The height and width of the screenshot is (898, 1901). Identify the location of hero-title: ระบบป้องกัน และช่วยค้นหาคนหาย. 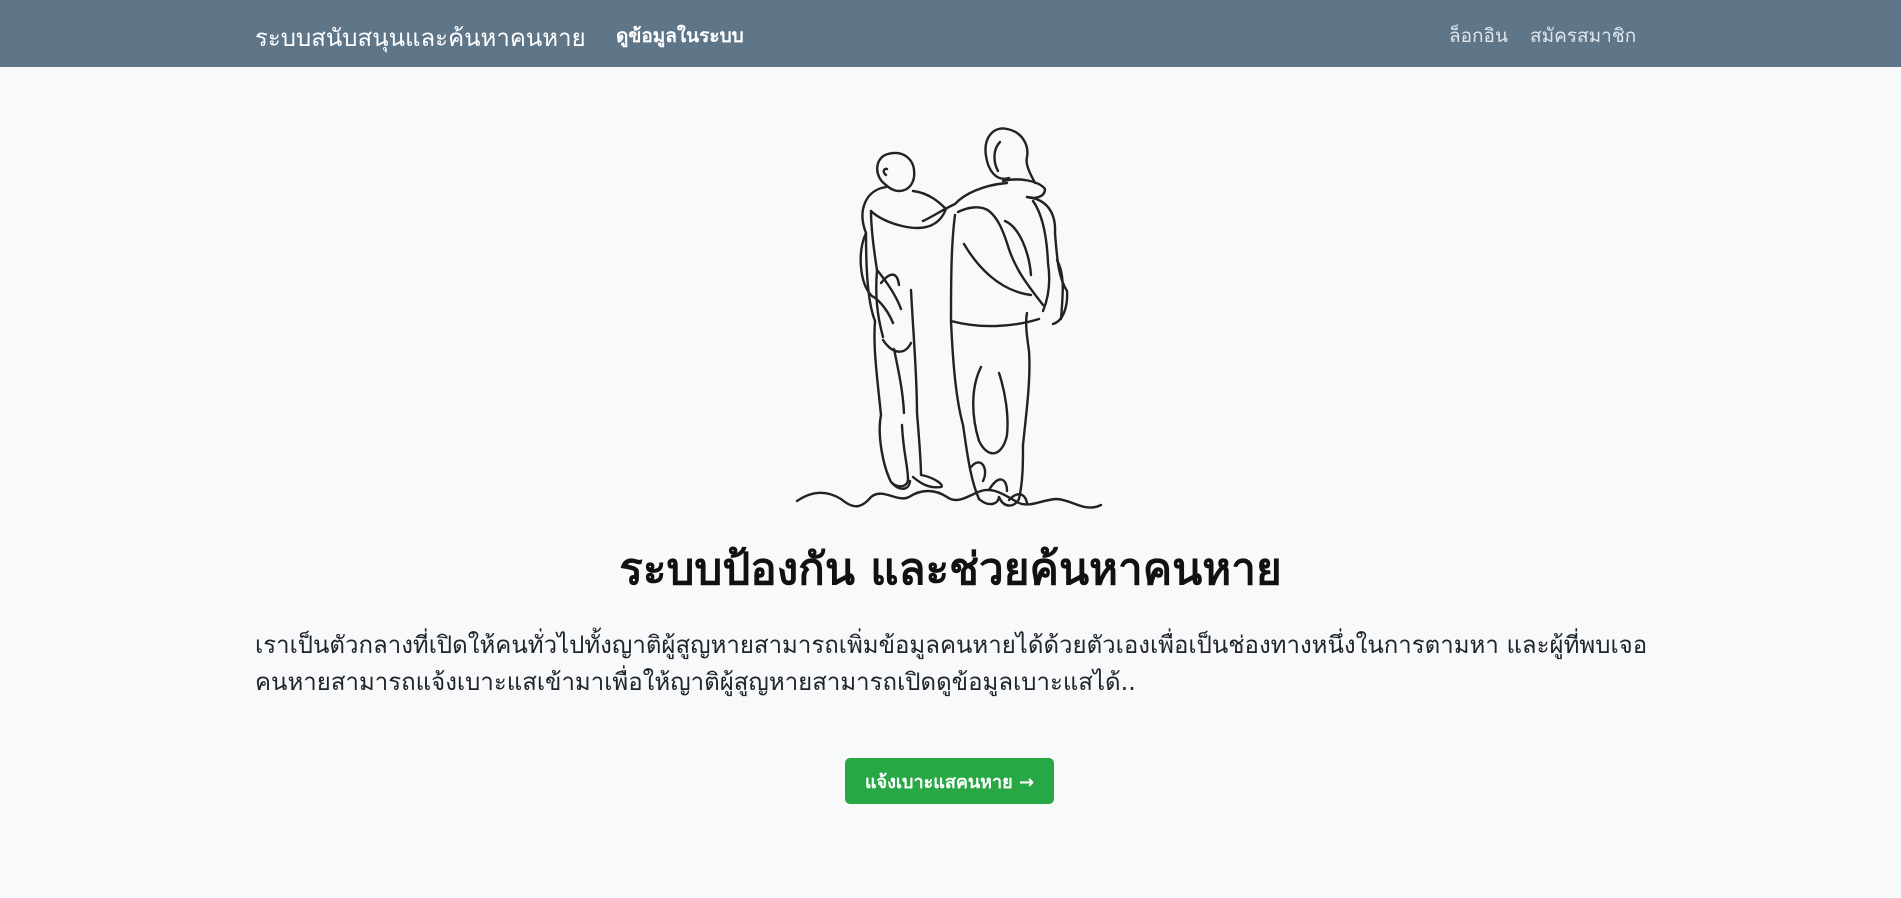
(950, 569).